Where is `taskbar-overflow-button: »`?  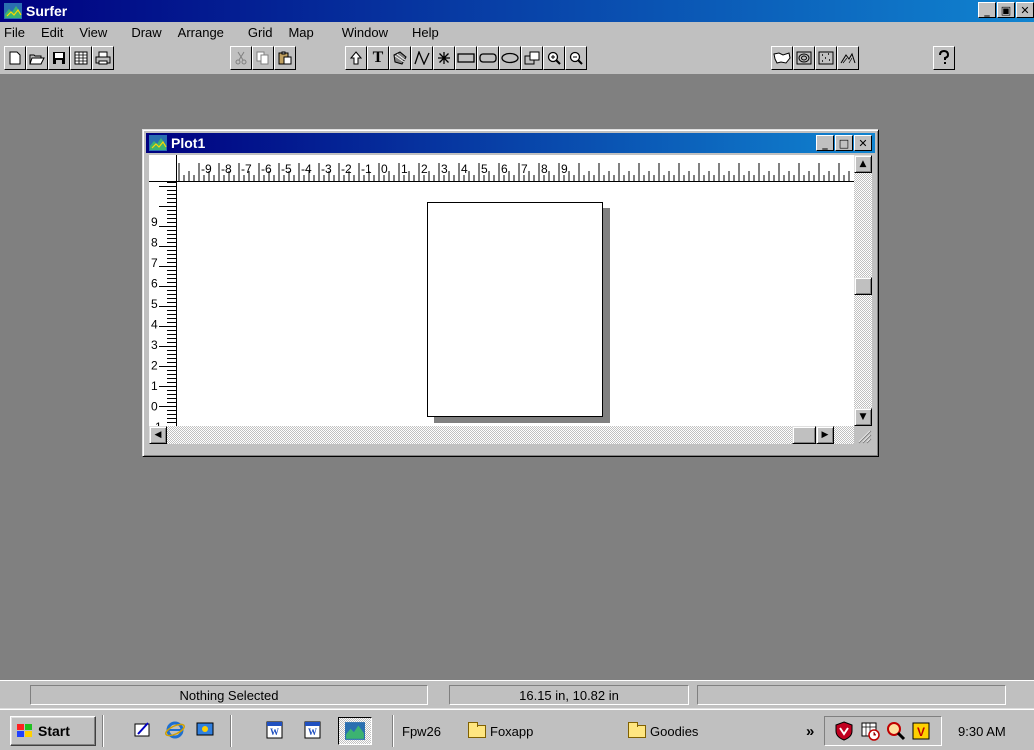 taskbar-overflow-button: » is located at coordinates (810, 731).